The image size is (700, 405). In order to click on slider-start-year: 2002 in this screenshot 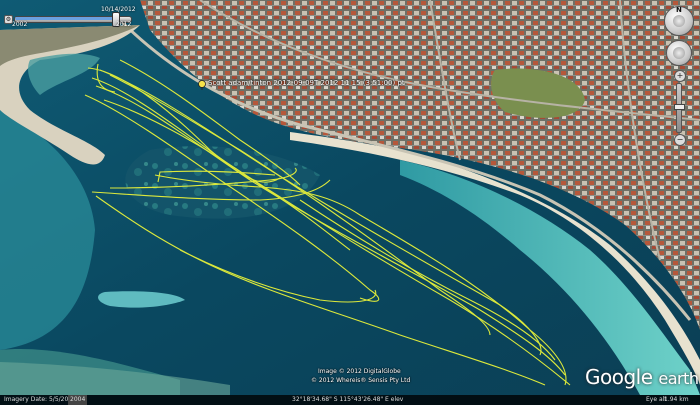, I will do `click(20, 24)`.